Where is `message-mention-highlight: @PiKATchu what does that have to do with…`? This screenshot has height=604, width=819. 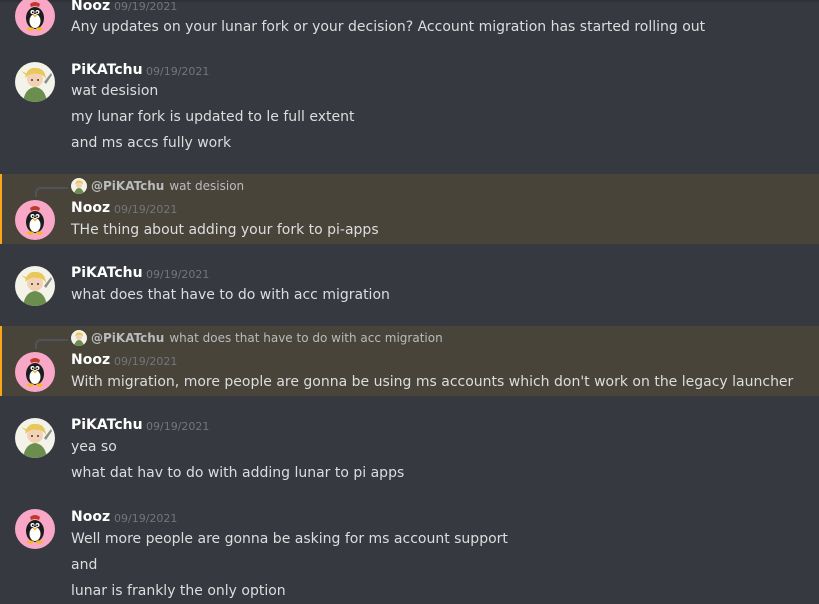 message-mention-highlight: @PiKATchu what does that have to do with… is located at coordinates (409, 361).